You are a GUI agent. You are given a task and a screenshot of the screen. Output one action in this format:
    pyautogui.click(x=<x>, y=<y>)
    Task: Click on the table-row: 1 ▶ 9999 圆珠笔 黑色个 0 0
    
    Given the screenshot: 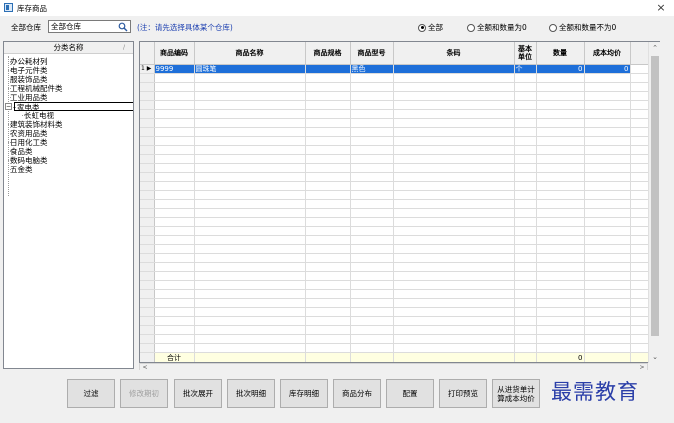 What is the action you would take?
    pyautogui.click(x=395, y=69)
    